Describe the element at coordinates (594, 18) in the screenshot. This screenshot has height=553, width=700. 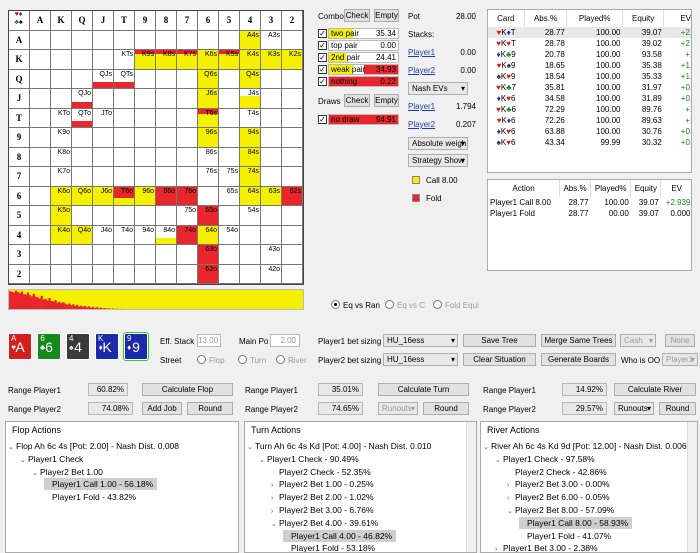
I see `card-table-column: Played%` at that location.